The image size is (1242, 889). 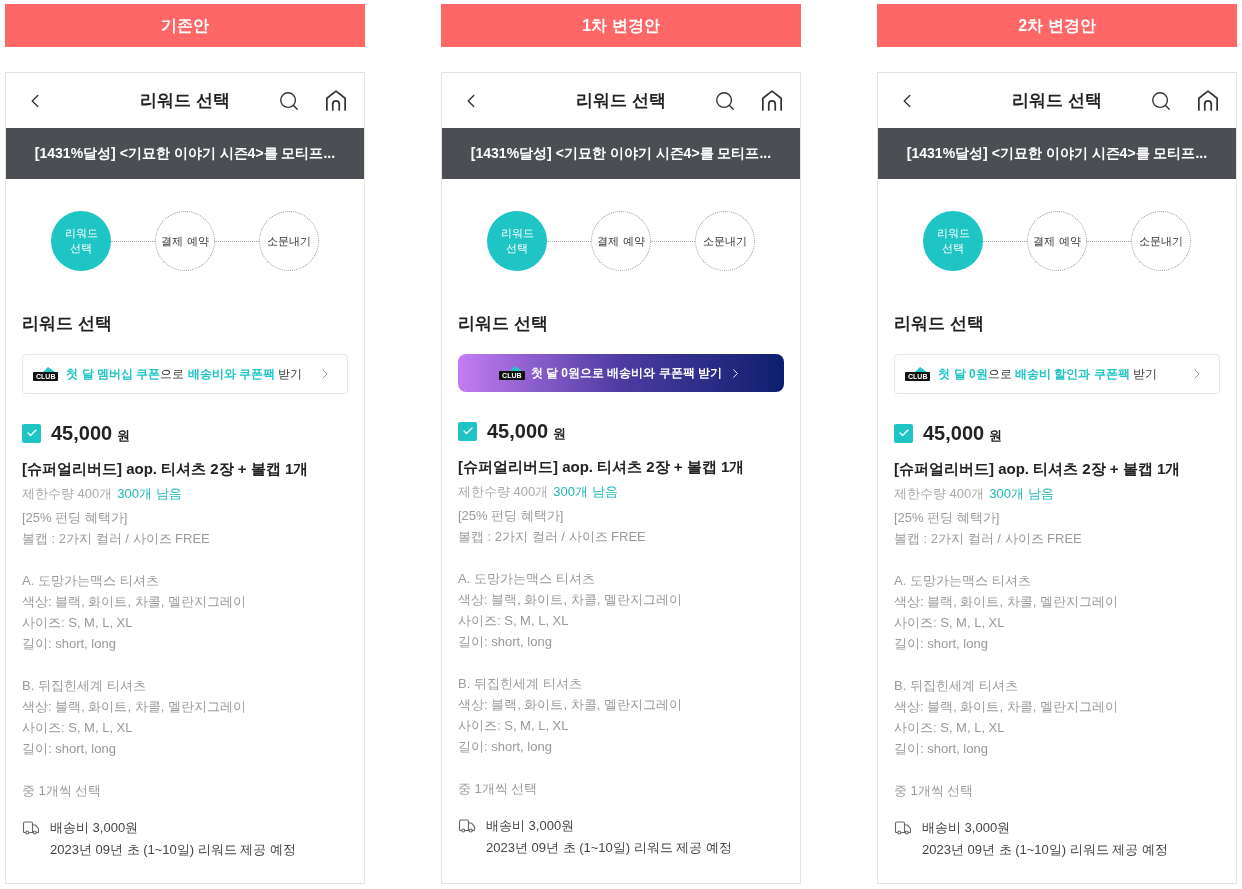 I want to click on version-label: 기존안, so click(x=185, y=25).